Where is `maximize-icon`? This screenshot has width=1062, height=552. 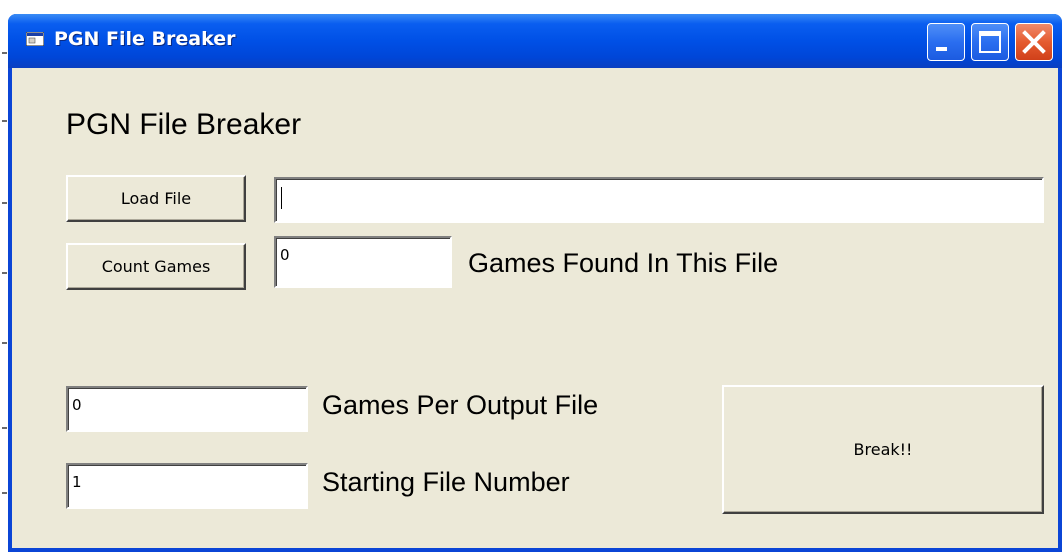 maximize-icon is located at coordinates (990, 42).